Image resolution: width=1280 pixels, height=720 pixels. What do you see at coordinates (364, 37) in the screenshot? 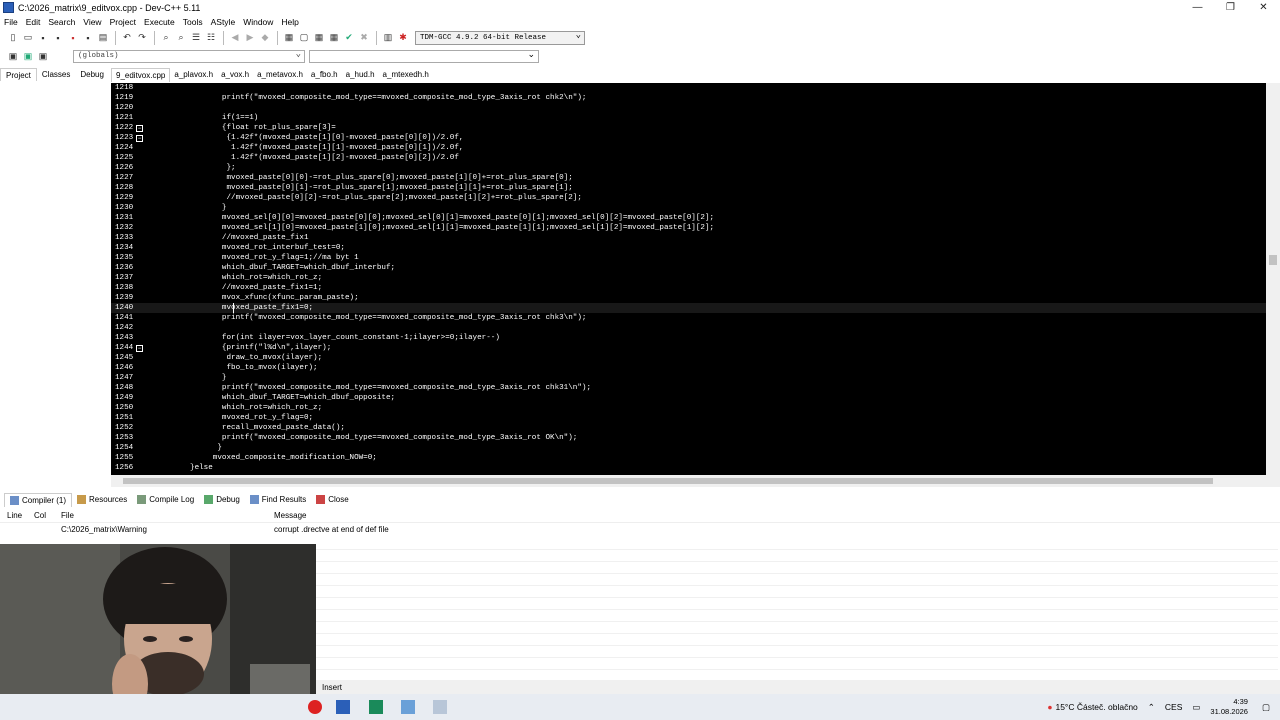
I see `stop-icon: ✖` at bounding box center [364, 37].